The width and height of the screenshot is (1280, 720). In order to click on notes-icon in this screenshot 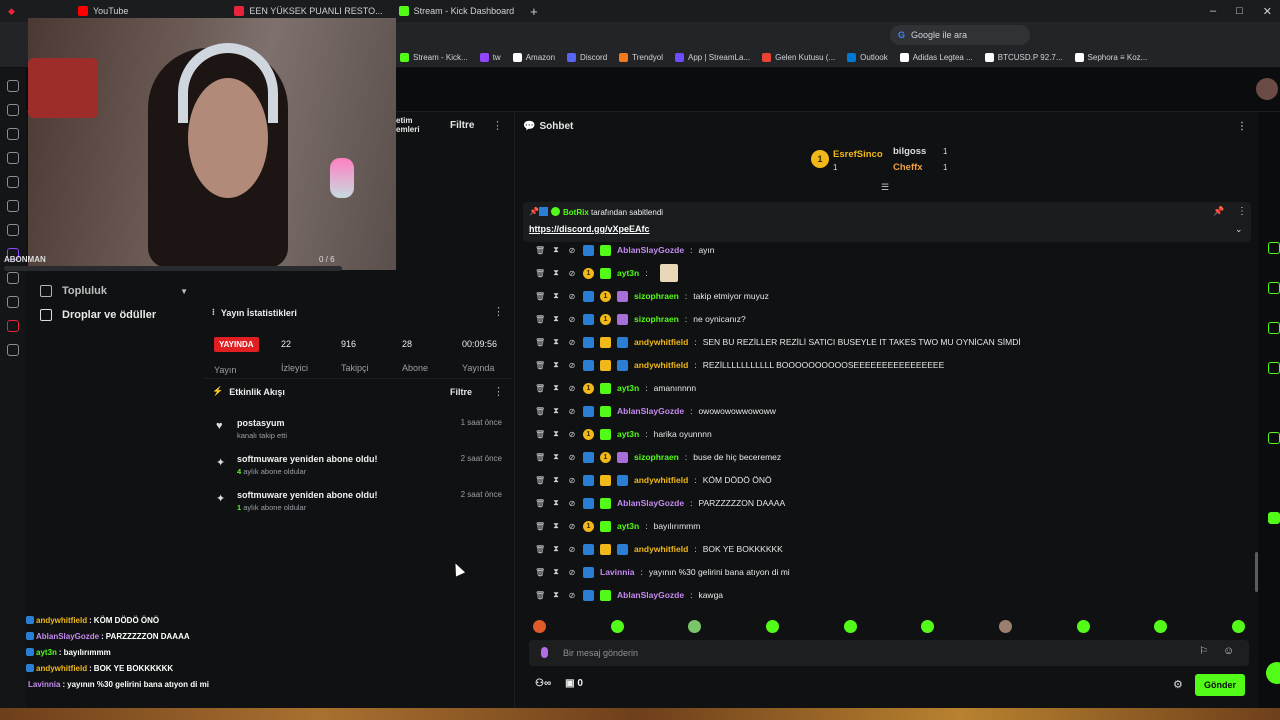, I will do `click(13, 182)`.